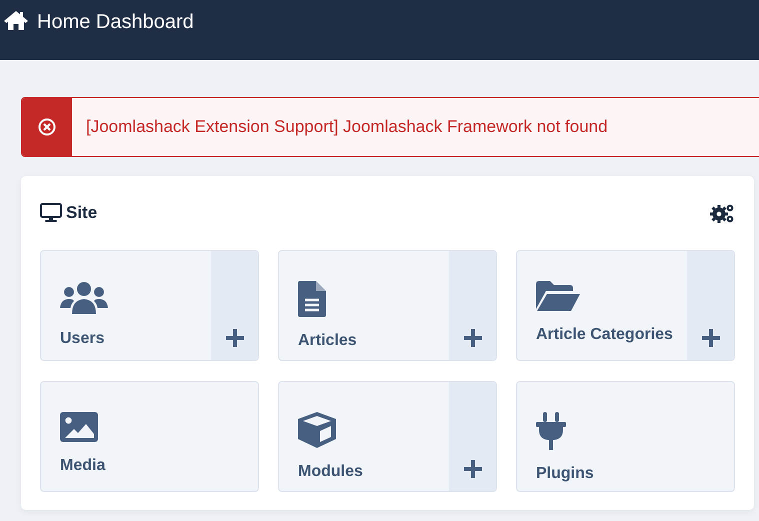 The width and height of the screenshot is (759, 521). I want to click on dashboard-tile: Media, so click(149, 436).